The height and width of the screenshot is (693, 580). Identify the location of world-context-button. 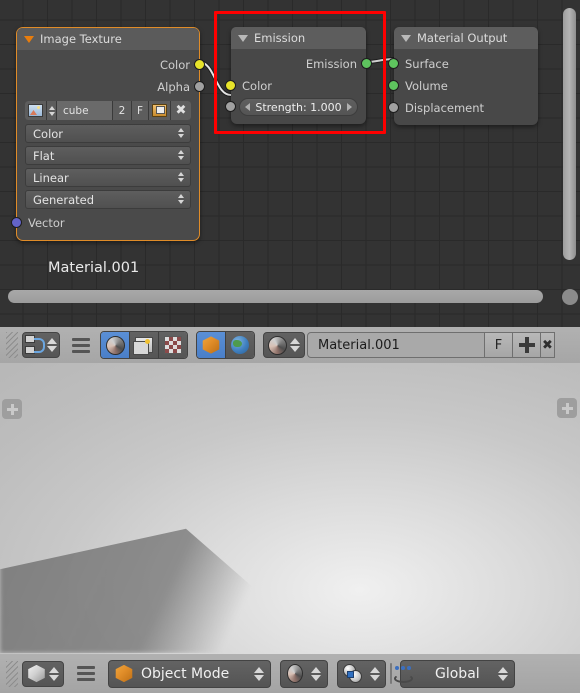
(240, 345).